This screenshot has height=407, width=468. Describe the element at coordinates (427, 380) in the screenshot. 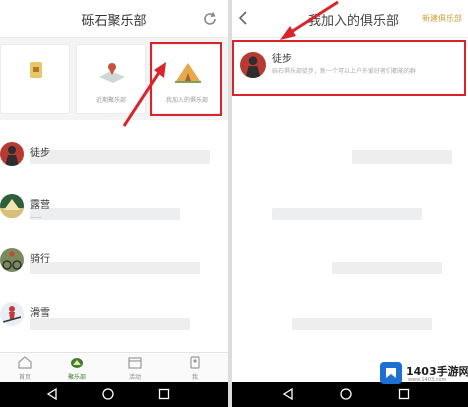

I see `watermark-sub: www.1403.com` at that location.